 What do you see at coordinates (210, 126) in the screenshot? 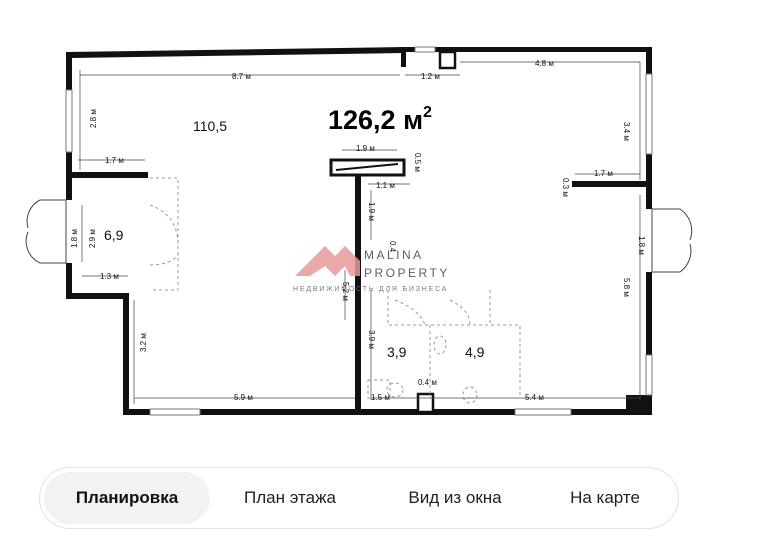
I see `room-area-main: 110,5` at bounding box center [210, 126].